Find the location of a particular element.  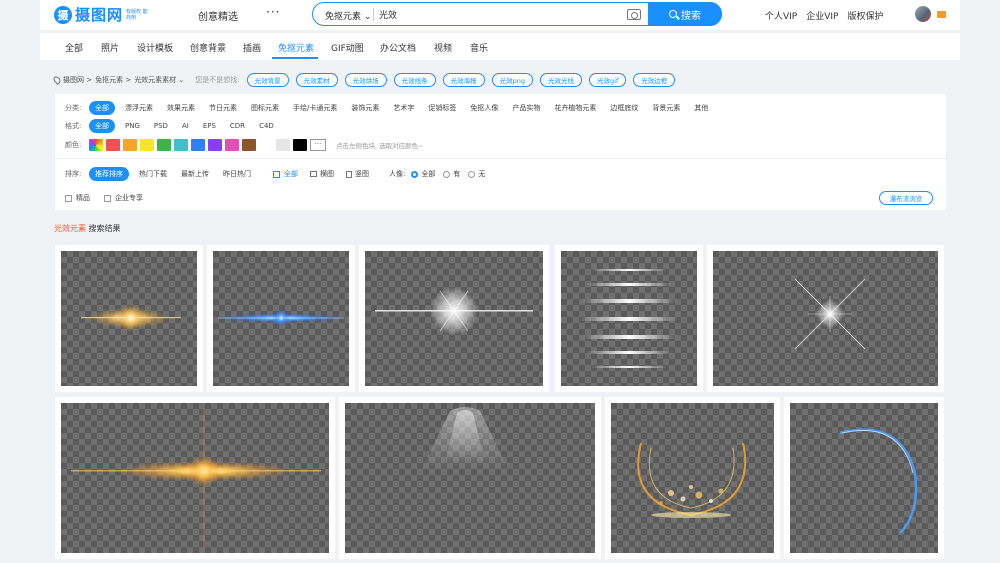

color-swatch-blue is located at coordinates (198, 145).